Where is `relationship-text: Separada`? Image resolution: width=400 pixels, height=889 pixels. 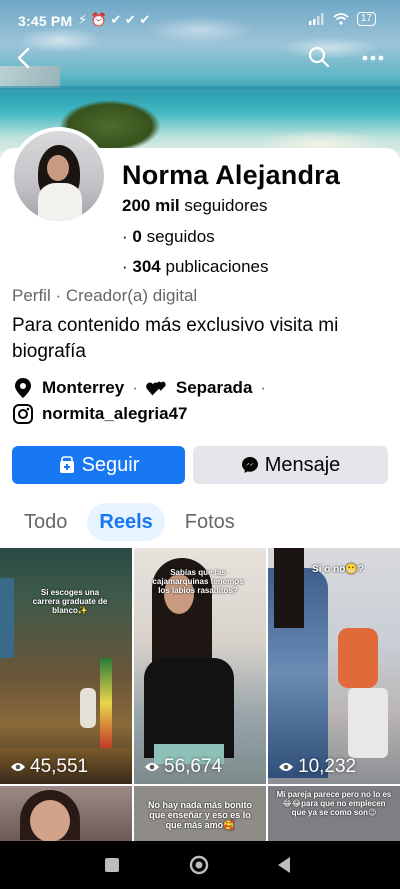
relationship-text: Separada is located at coordinates (214, 387).